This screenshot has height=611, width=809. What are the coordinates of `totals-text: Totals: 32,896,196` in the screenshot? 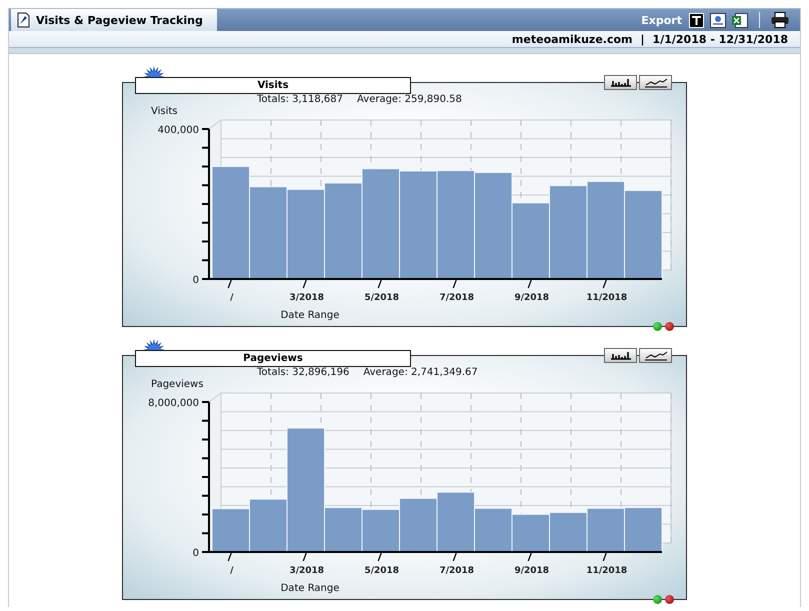 It's located at (303, 372).